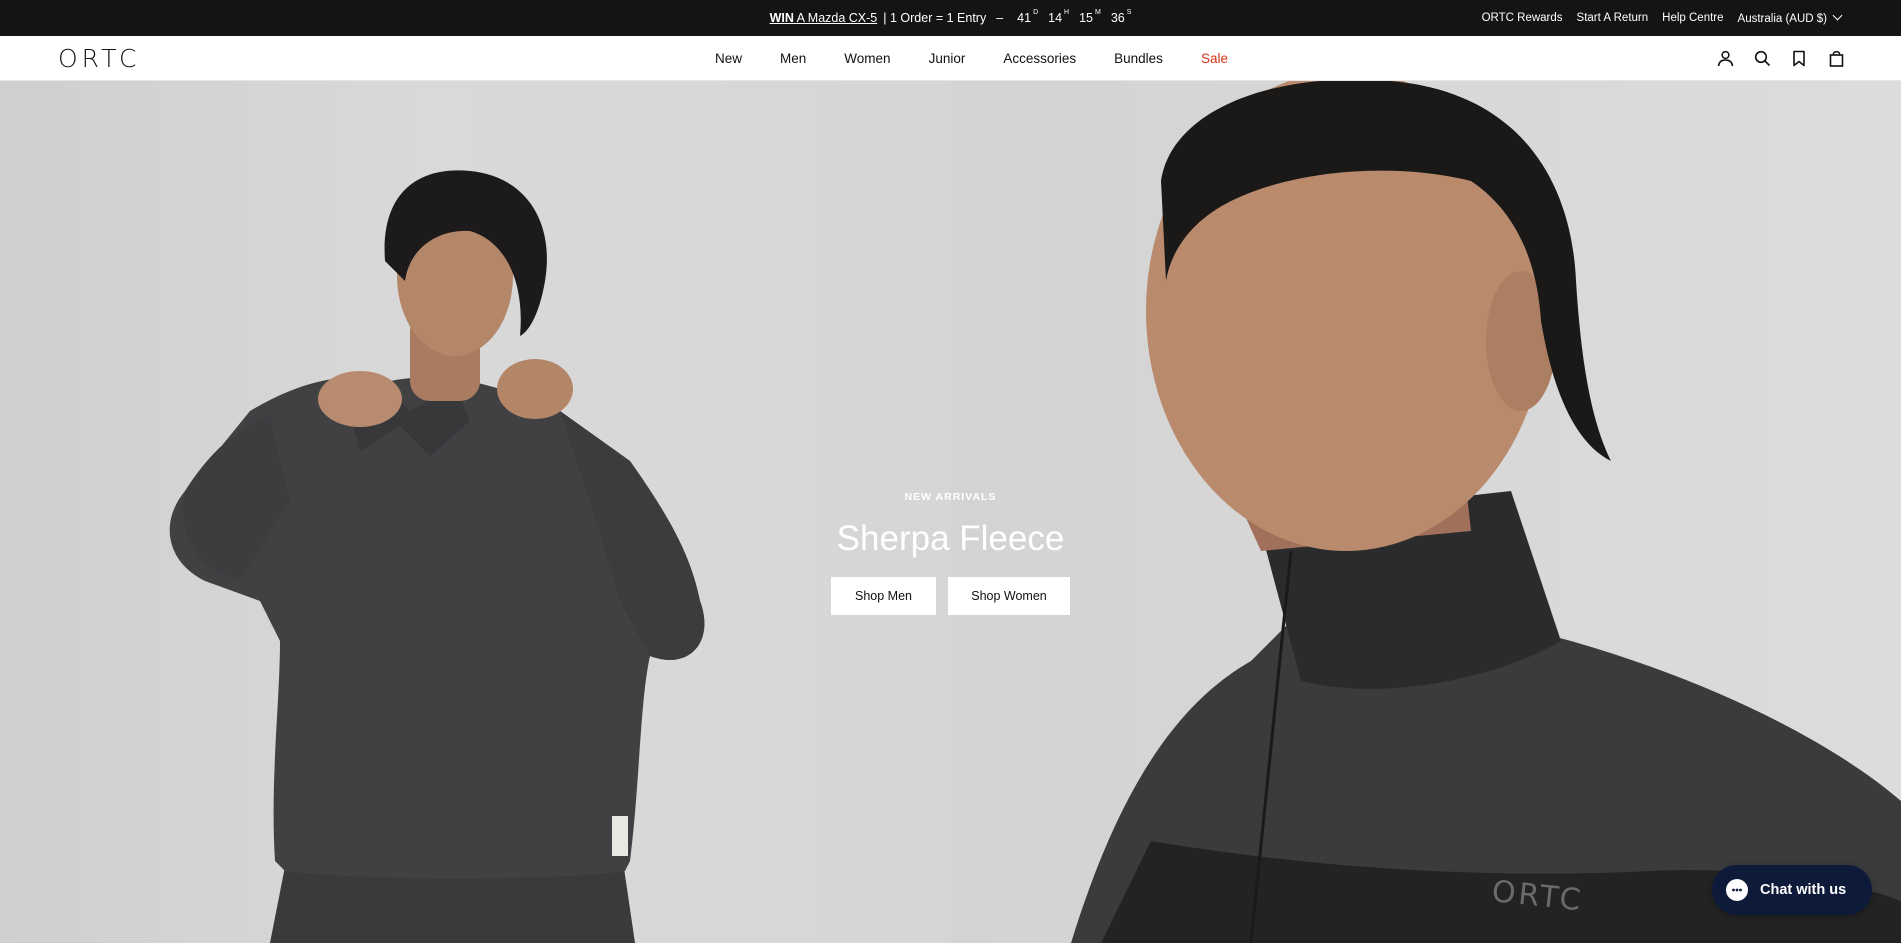 Image resolution: width=1901 pixels, height=943 pixels. What do you see at coordinates (883, 596) in the screenshot?
I see `shop-men-button: Shop Men` at bounding box center [883, 596].